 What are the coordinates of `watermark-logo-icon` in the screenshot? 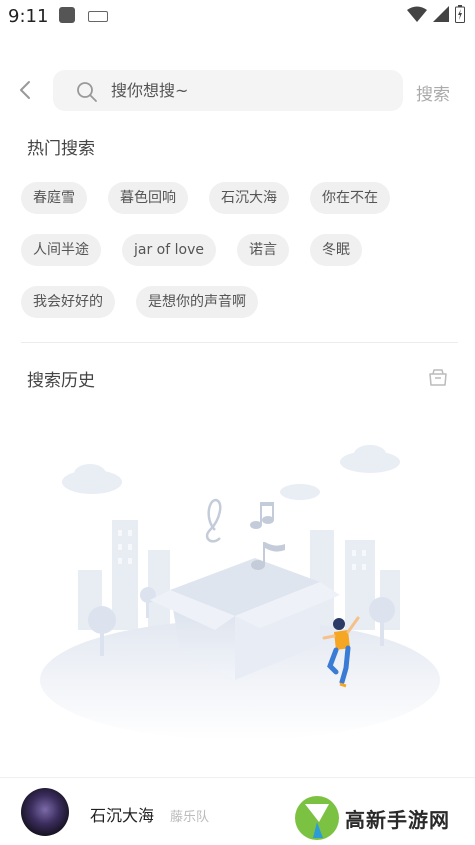 It's located at (317, 818).